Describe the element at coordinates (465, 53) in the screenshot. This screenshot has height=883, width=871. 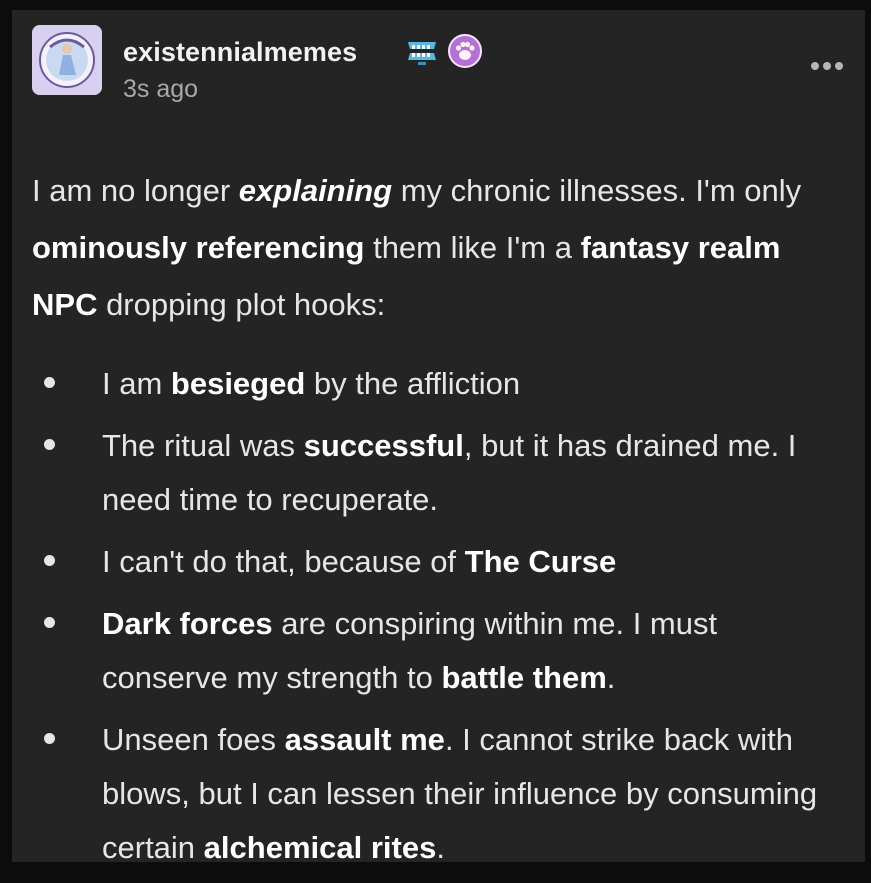
I see `paw-badge-icon` at that location.